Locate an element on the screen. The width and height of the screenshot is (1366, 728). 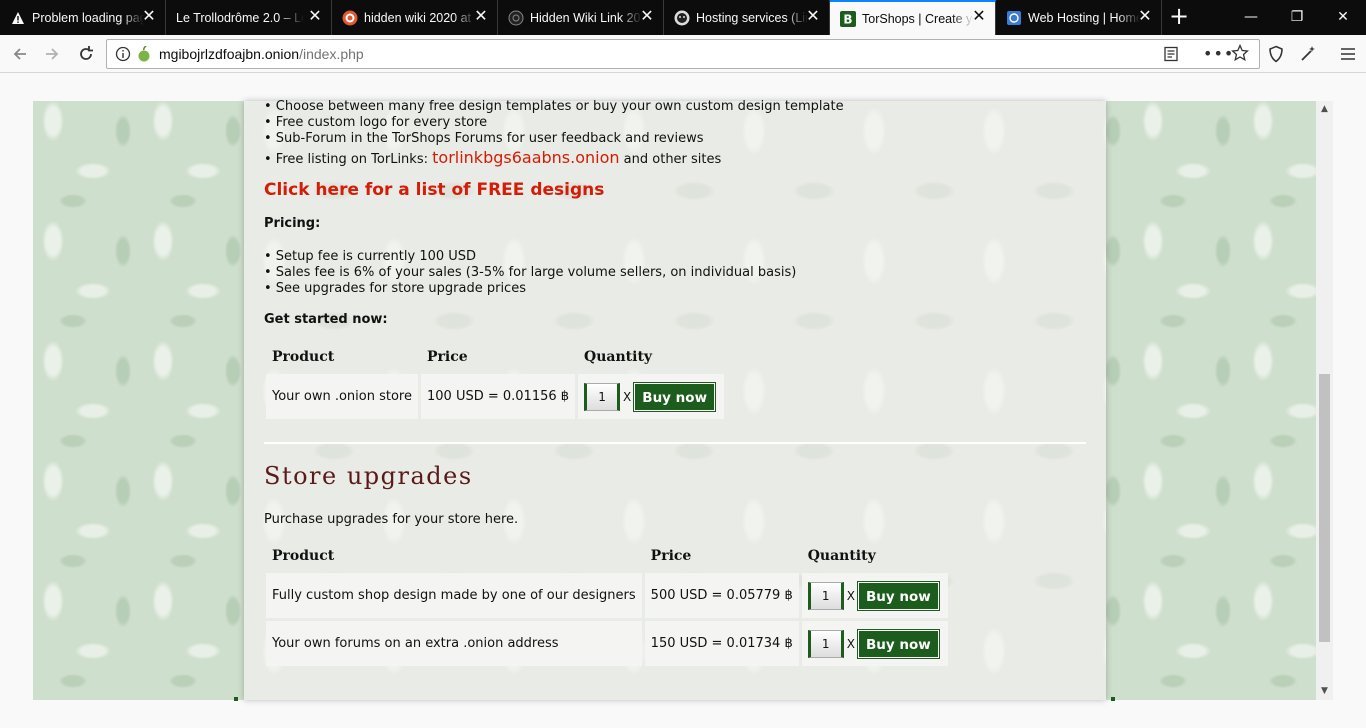
product-cell: Your own .onion store is located at coordinates (342, 396).